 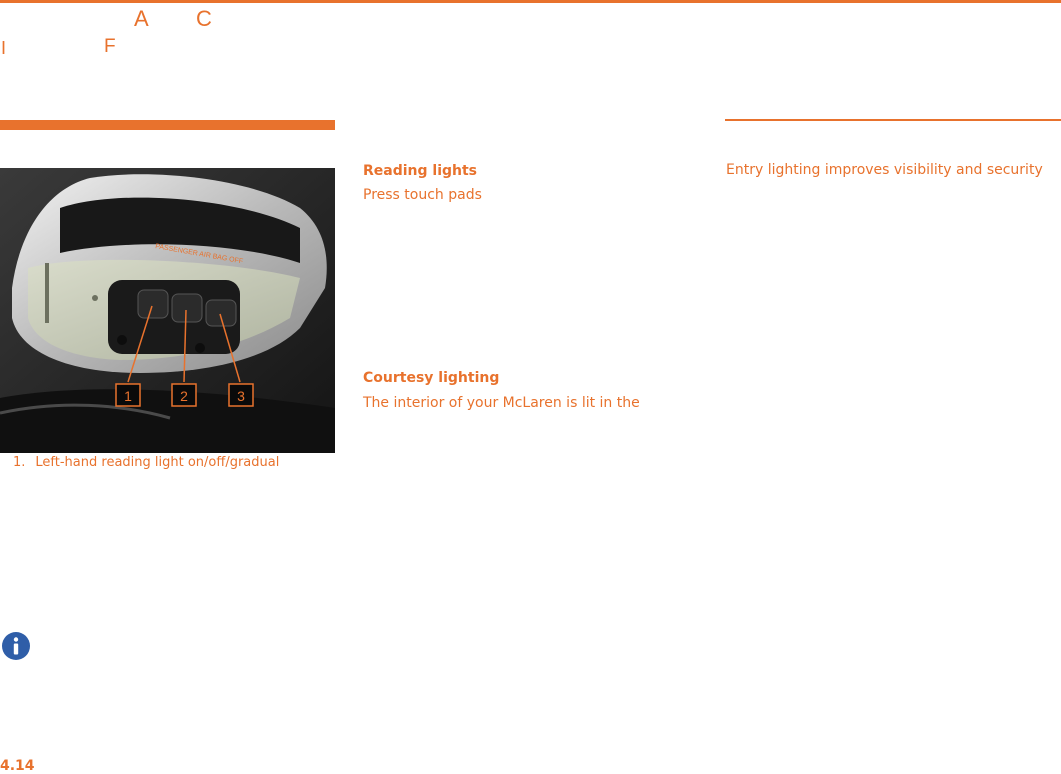 What do you see at coordinates (893, 120) in the screenshot?
I see `section-rule` at bounding box center [893, 120].